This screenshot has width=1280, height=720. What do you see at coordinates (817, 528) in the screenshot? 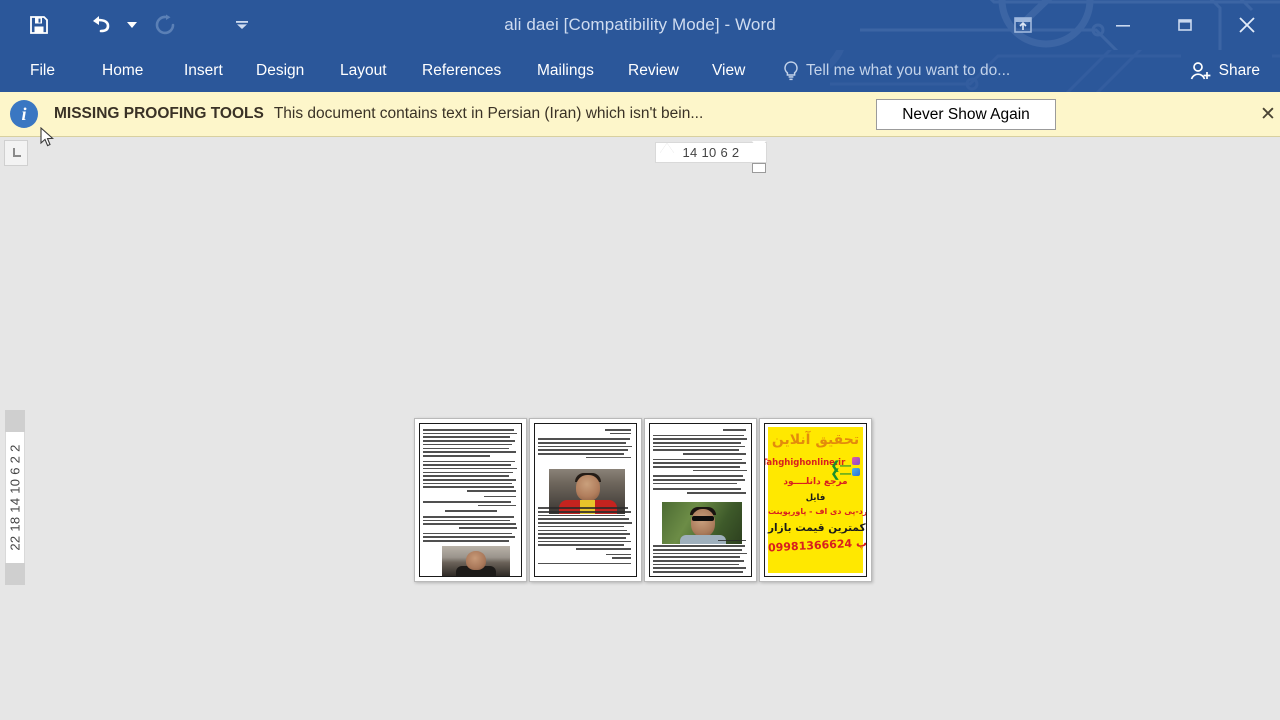
I see `ad-price: با کمترین قیمت بازار` at bounding box center [817, 528].